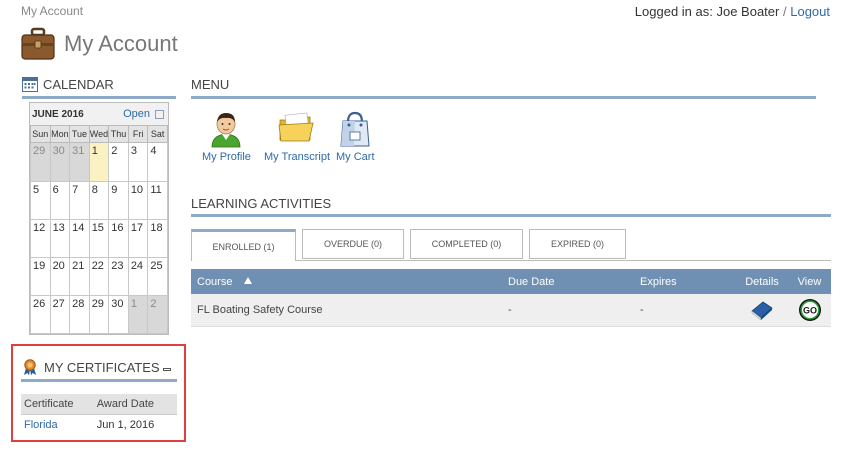 The height and width of the screenshot is (450, 850). What do you see at coordinates (99, 238) in the screenshot?
I see `calendar-day: 15` at bounding box center [99, 238].